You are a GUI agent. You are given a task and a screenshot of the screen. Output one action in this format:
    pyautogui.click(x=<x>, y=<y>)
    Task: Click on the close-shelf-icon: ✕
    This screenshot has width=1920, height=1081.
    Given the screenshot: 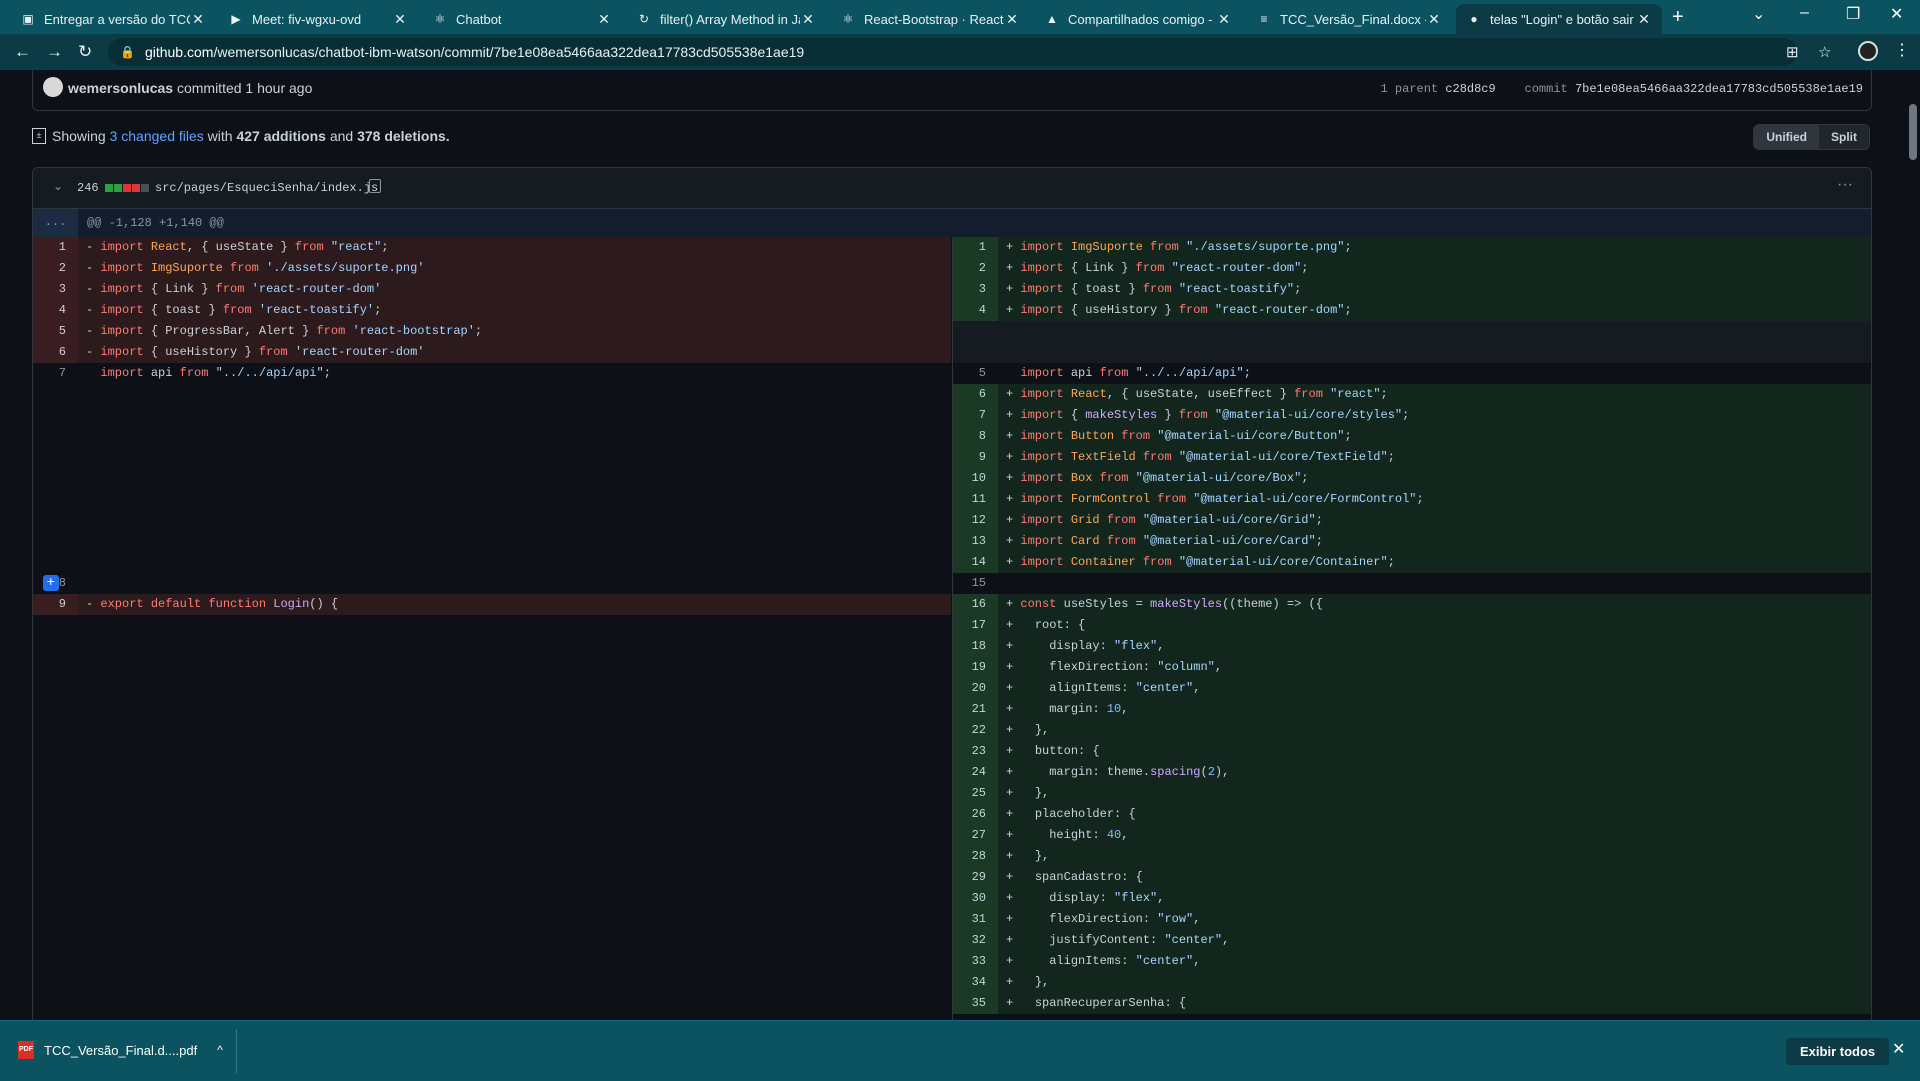 What is the action you would take?
    pyautogui.click(x=1898, y=1049)
    